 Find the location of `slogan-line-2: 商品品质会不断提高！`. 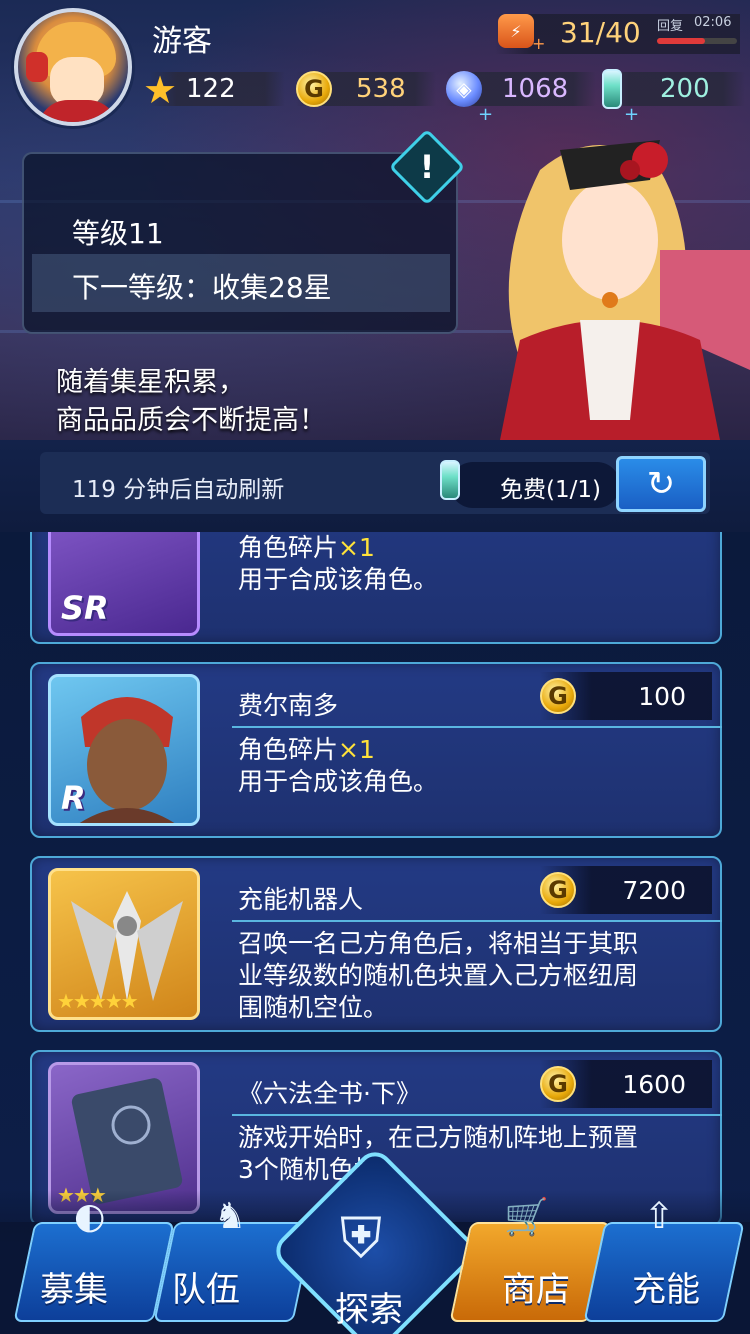

slogan-line-2: 商品品质会不断提高！ is located at coordinates (191, 420).